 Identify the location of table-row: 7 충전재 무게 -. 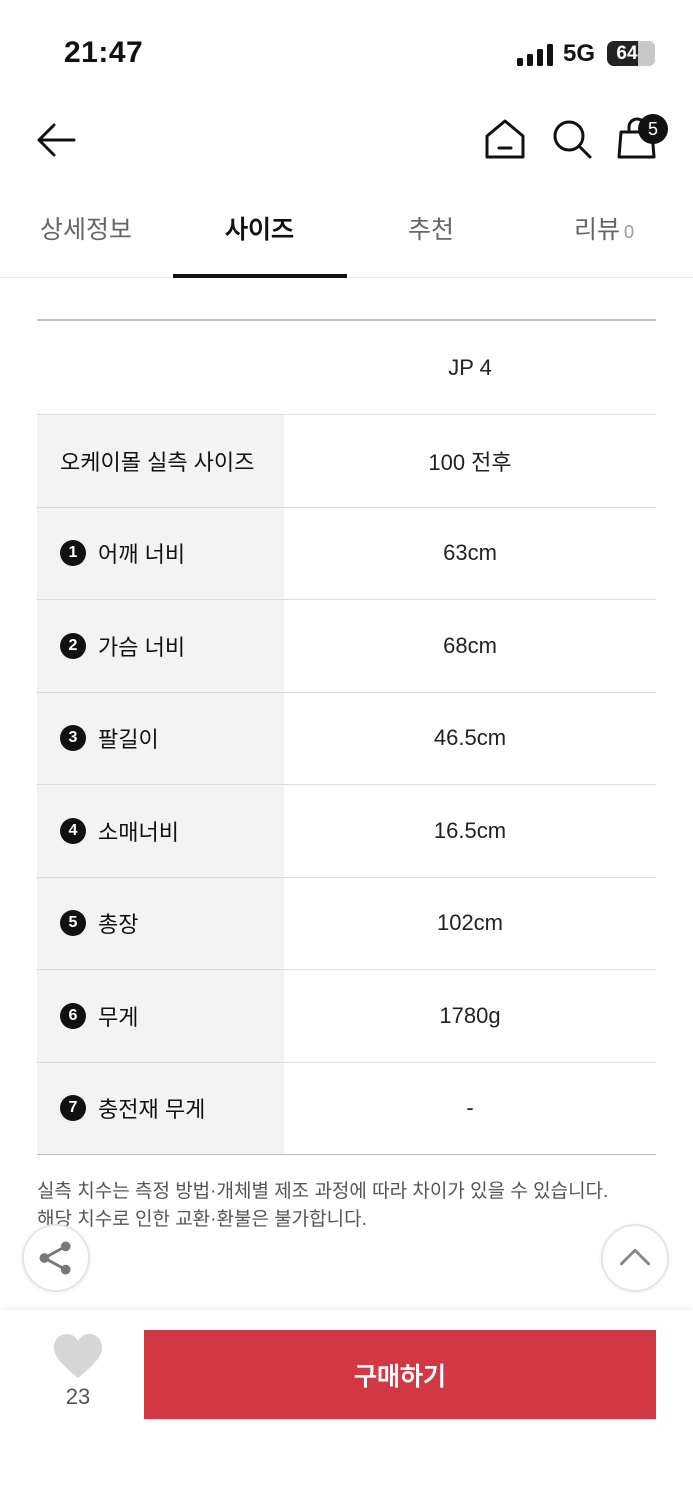
(346, 1108).